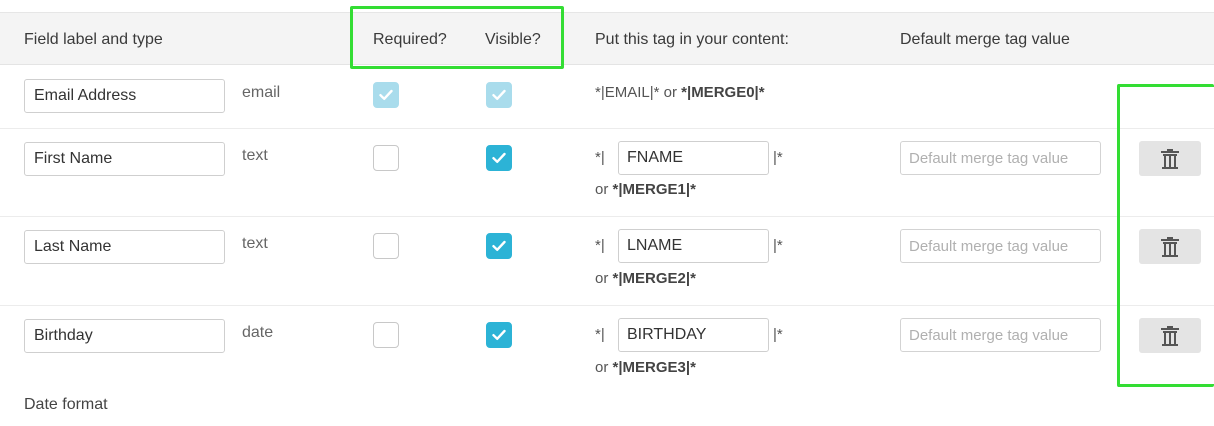 This screenshot has height=426, width=1214. What do you see at coordinates (654, 189) in the screenshot?
I see `merge-alias-first-name: *|MERGE1|*` at bounding box center [654, 189].